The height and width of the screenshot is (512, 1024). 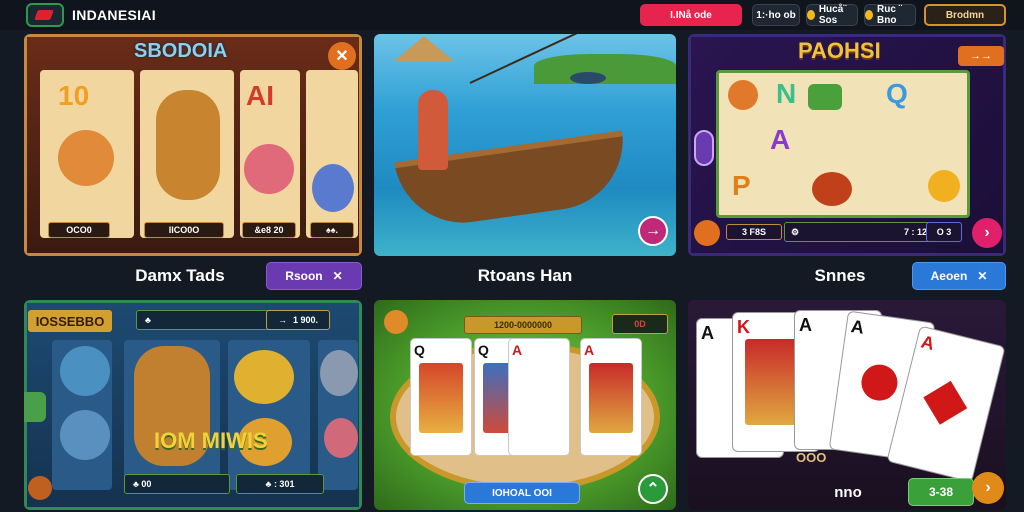 I want to click on king-card-face, so click(x=611, y=398).